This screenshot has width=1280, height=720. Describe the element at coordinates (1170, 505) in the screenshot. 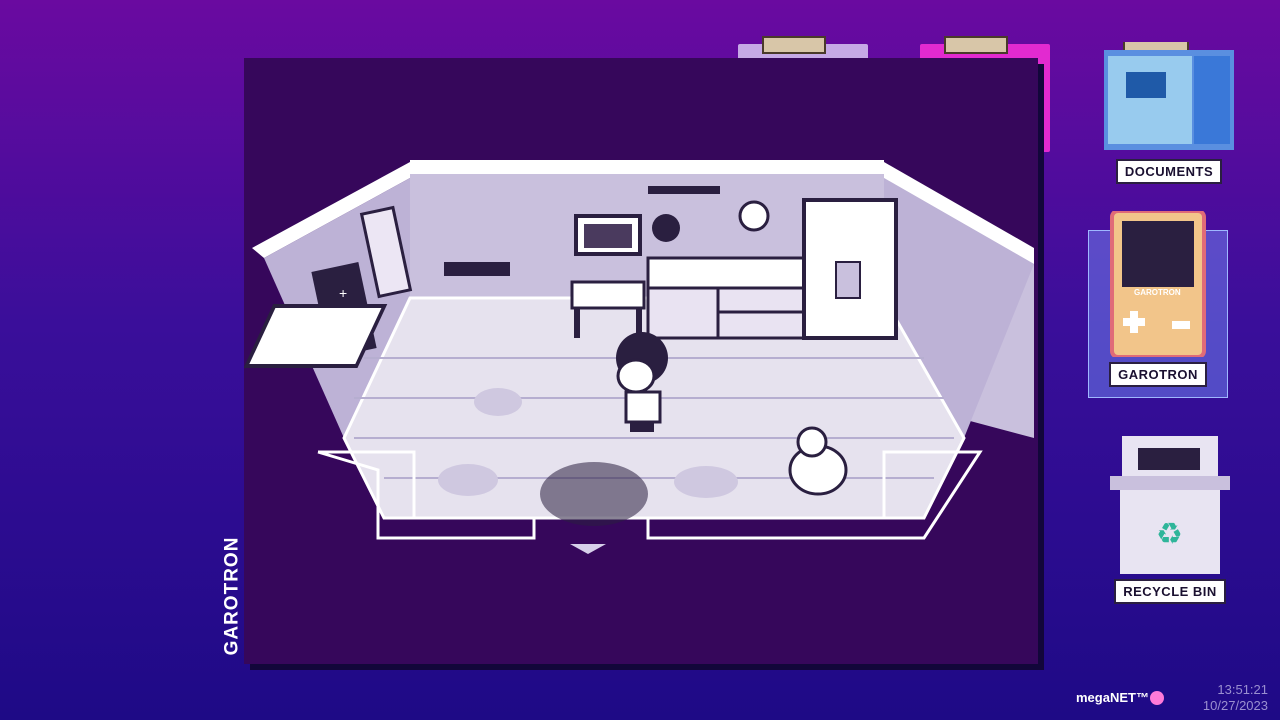

I see `recycle-bin-icon: ♻` at that location.